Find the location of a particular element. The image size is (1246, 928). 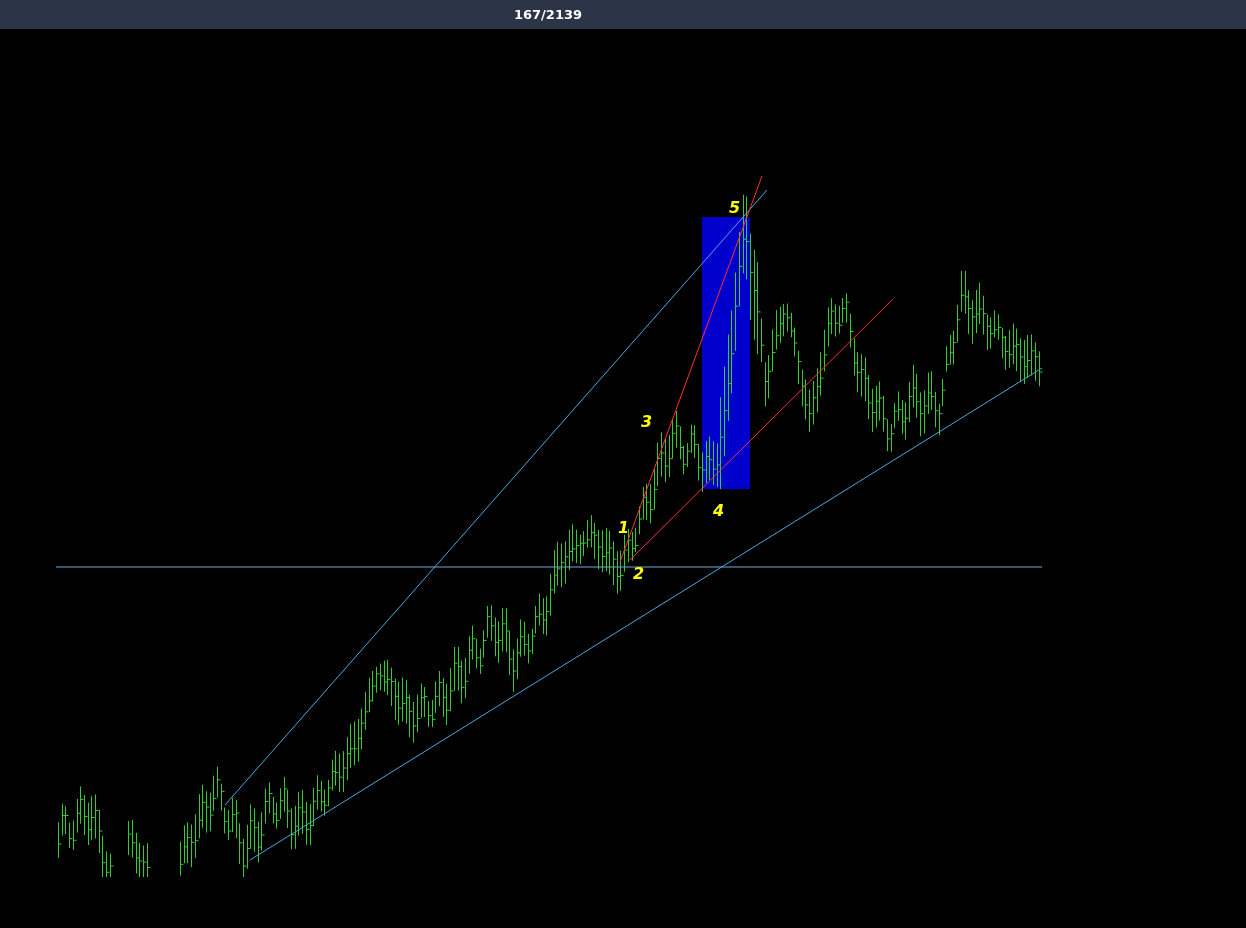

wave-label: 4 is located at coordinates (719, 510).